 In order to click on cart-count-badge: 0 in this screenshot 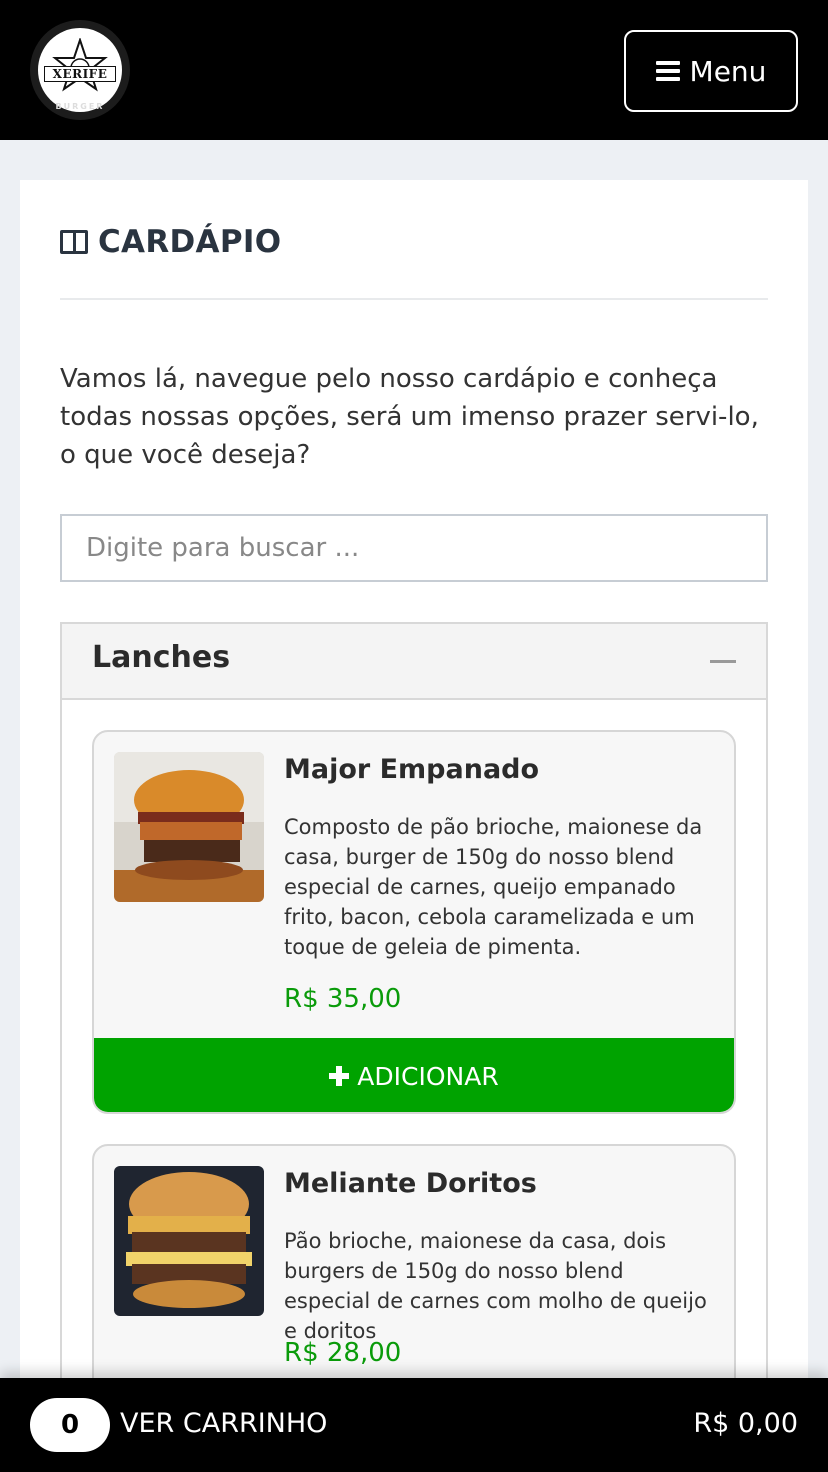, I will do `click(70, 1425)`.